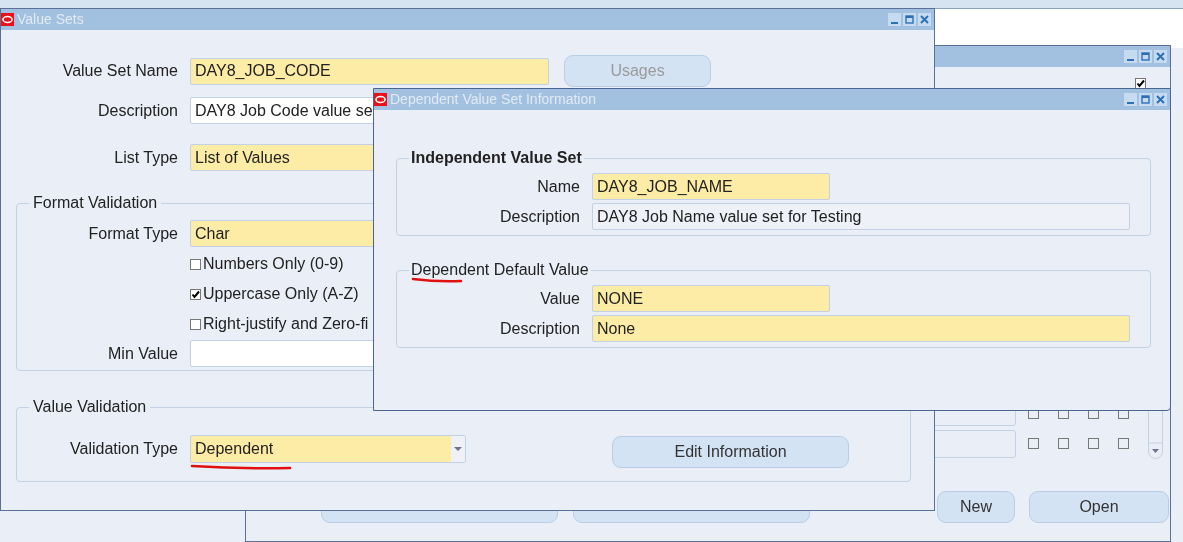 This screenshot has width=1183, height=542. What do you see at coordinates (95, 203) in the screenshot?
I see `group-title: Format Validation` at bounding box center [95, 203].